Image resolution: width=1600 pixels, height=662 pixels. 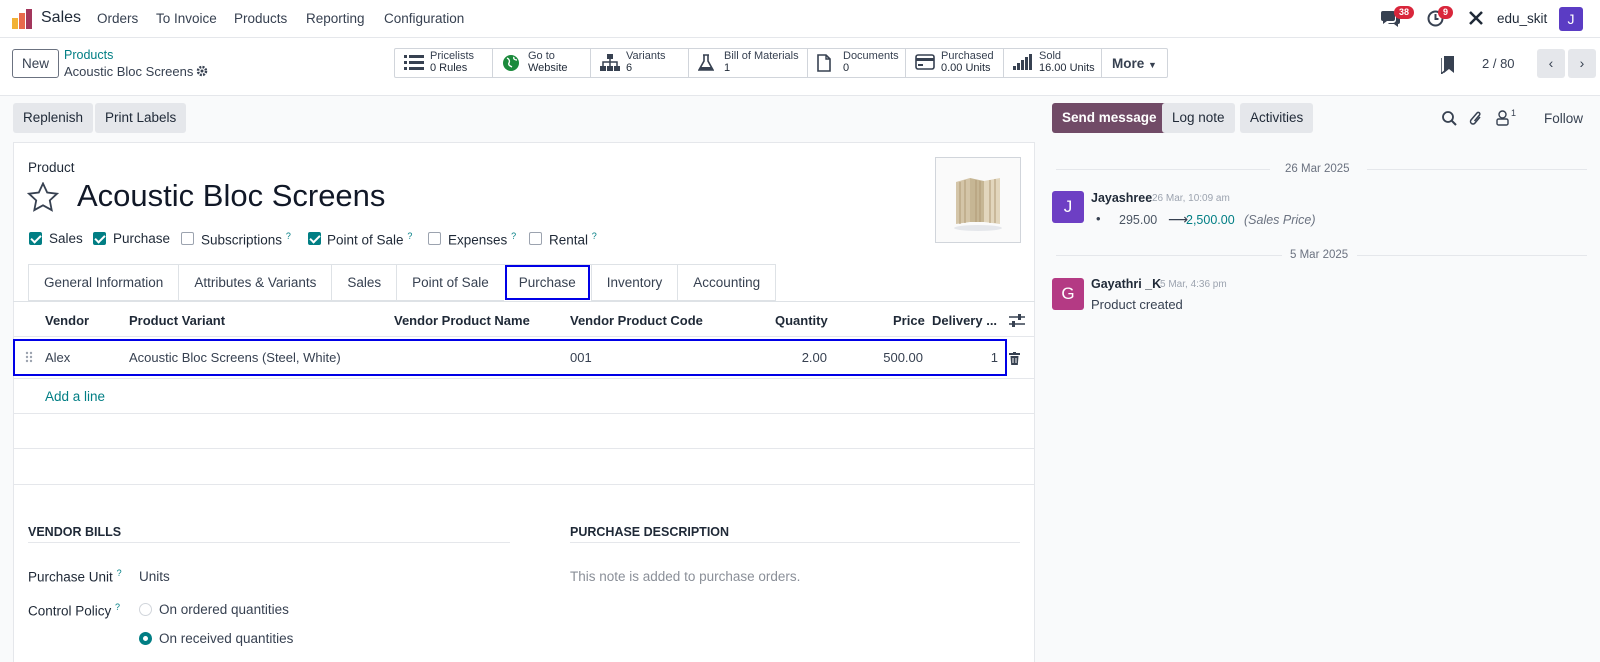 I want to click on tab-inventory: Inventory, so click(x=634, y=282).